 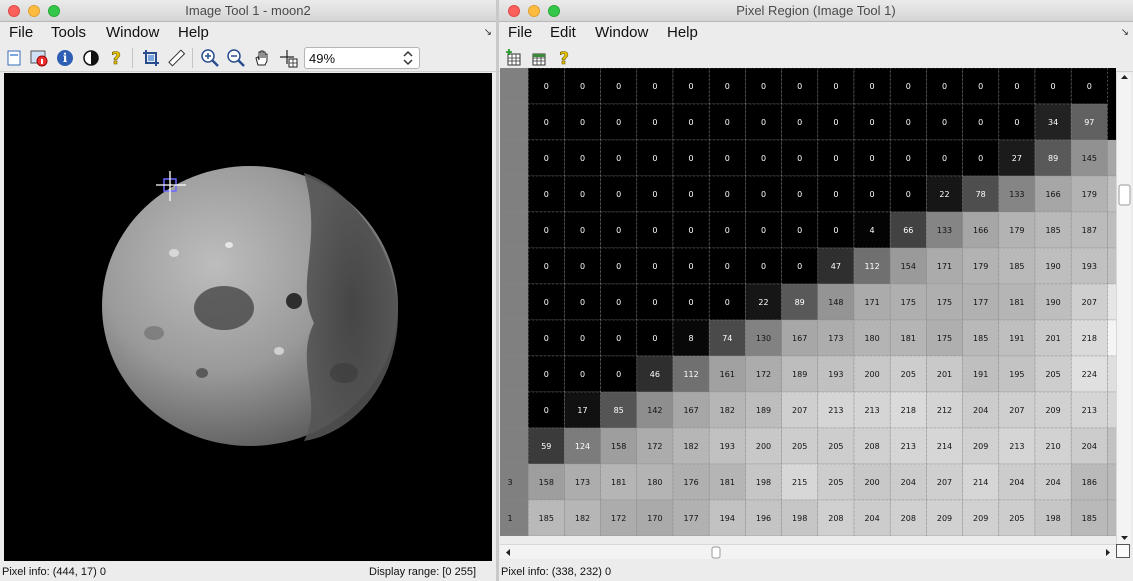 I want to click on pixel-cell: 244, so click(x=1111, y=338).